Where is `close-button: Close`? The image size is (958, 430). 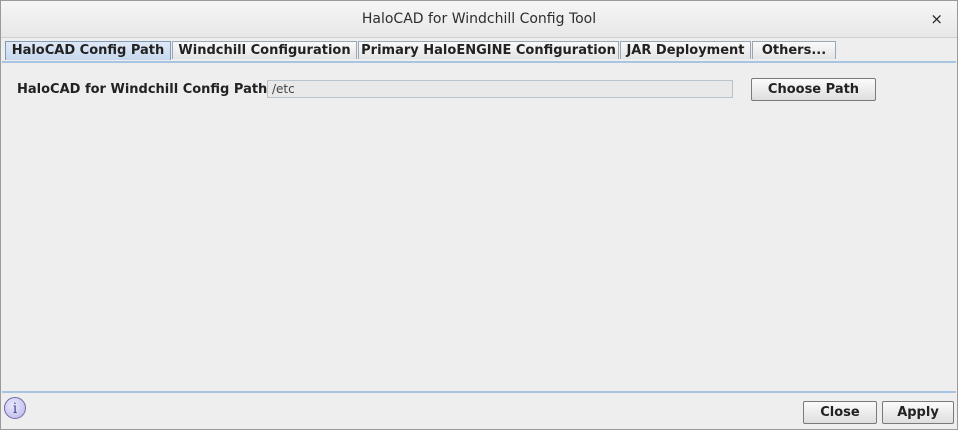 close-button: Close is located at coordinates (840, 412).